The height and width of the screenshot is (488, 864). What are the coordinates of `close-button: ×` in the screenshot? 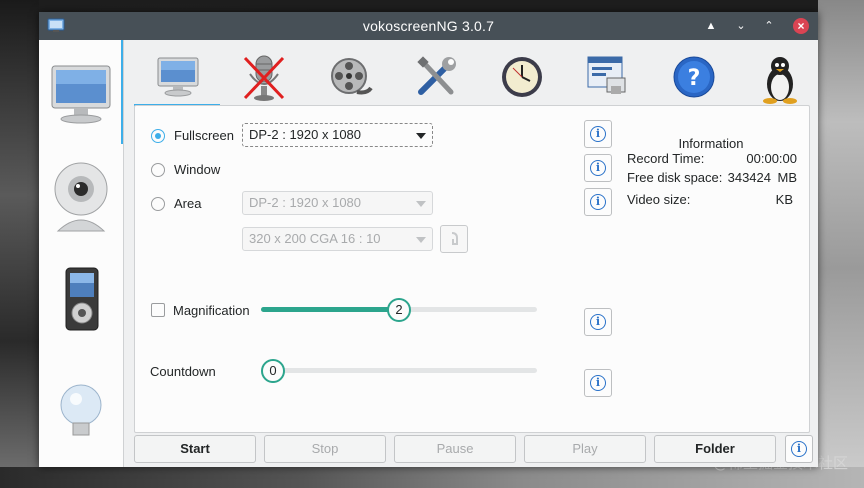 It's located at (801, 26).